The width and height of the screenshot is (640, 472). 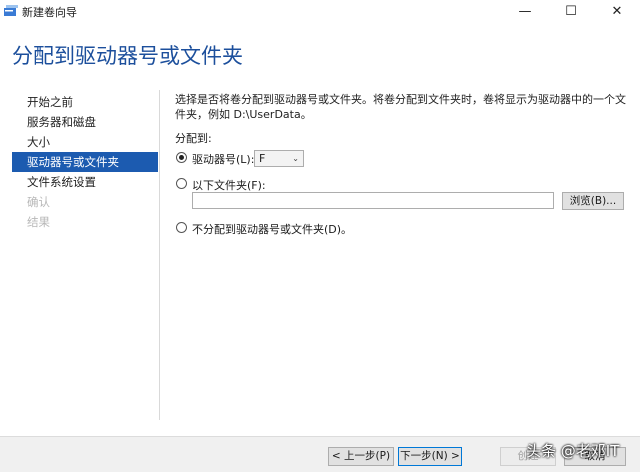 I want to click on nav-step-drive-letter-or-folder: 驱动器号或文件夹, so click(x=85, y=162).